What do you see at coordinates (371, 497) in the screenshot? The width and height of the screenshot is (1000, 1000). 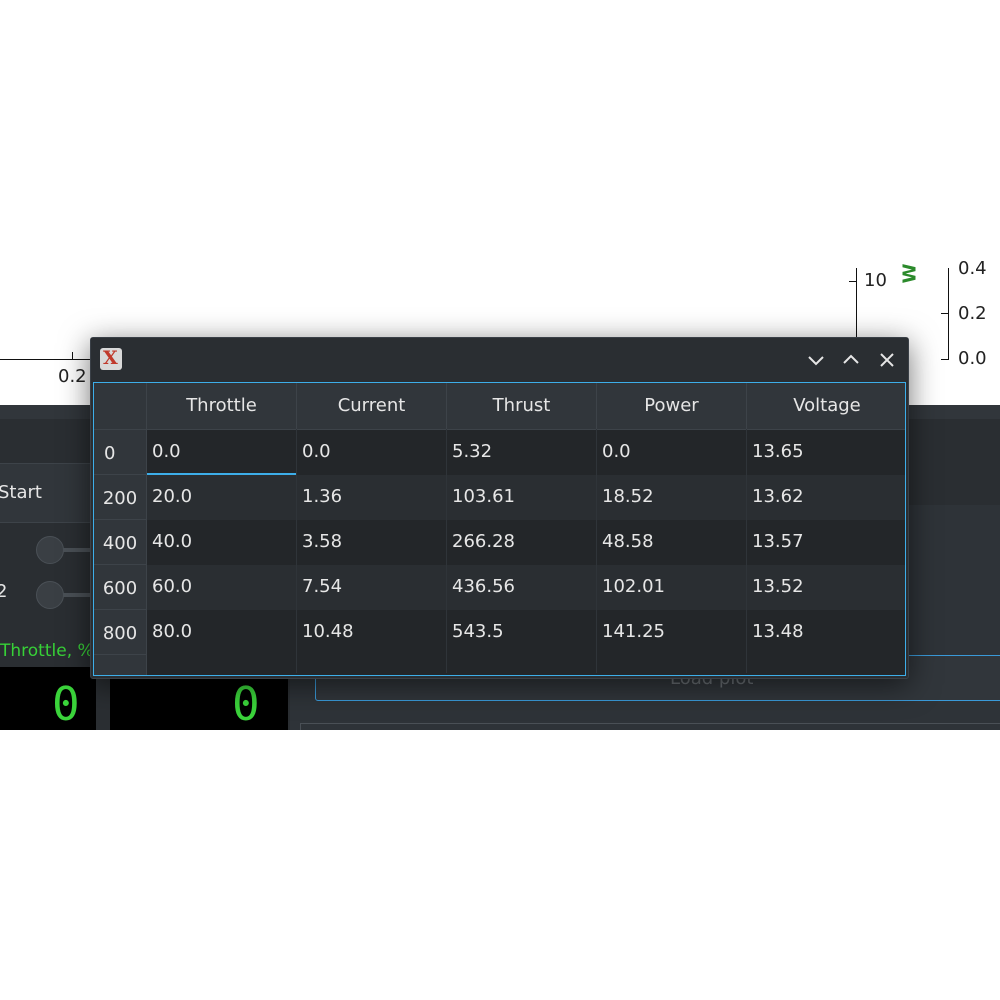 I see `table-cell: 1.36` at bounding box center [371, 497].